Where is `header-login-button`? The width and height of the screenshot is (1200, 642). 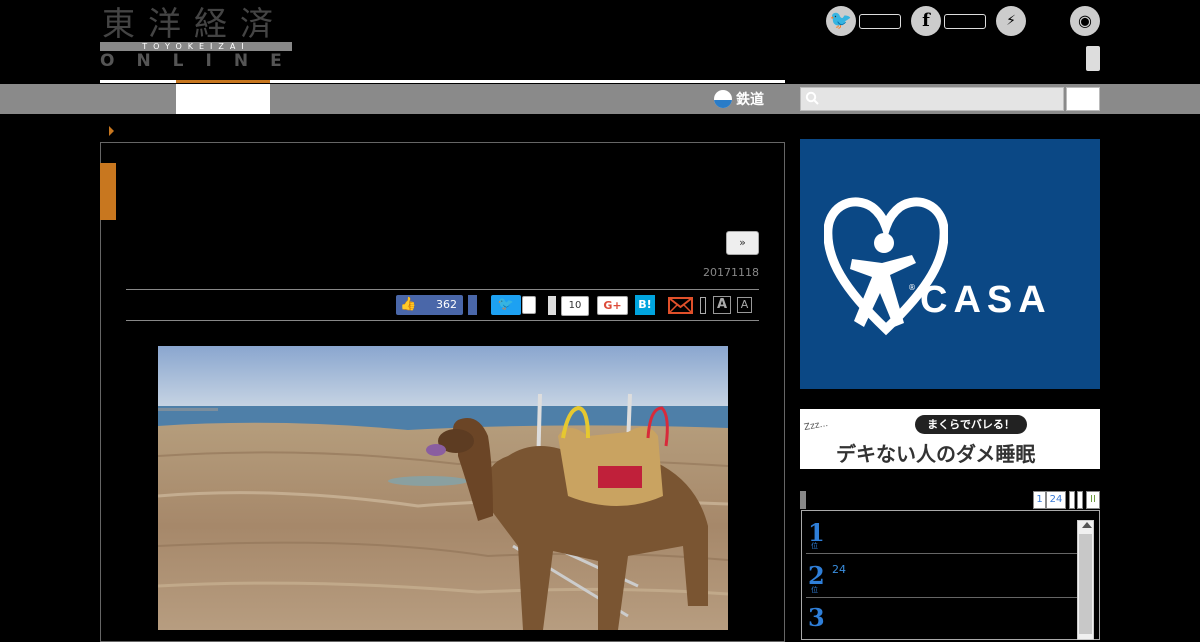
header-login-button is located at coordinates (1093, 58).